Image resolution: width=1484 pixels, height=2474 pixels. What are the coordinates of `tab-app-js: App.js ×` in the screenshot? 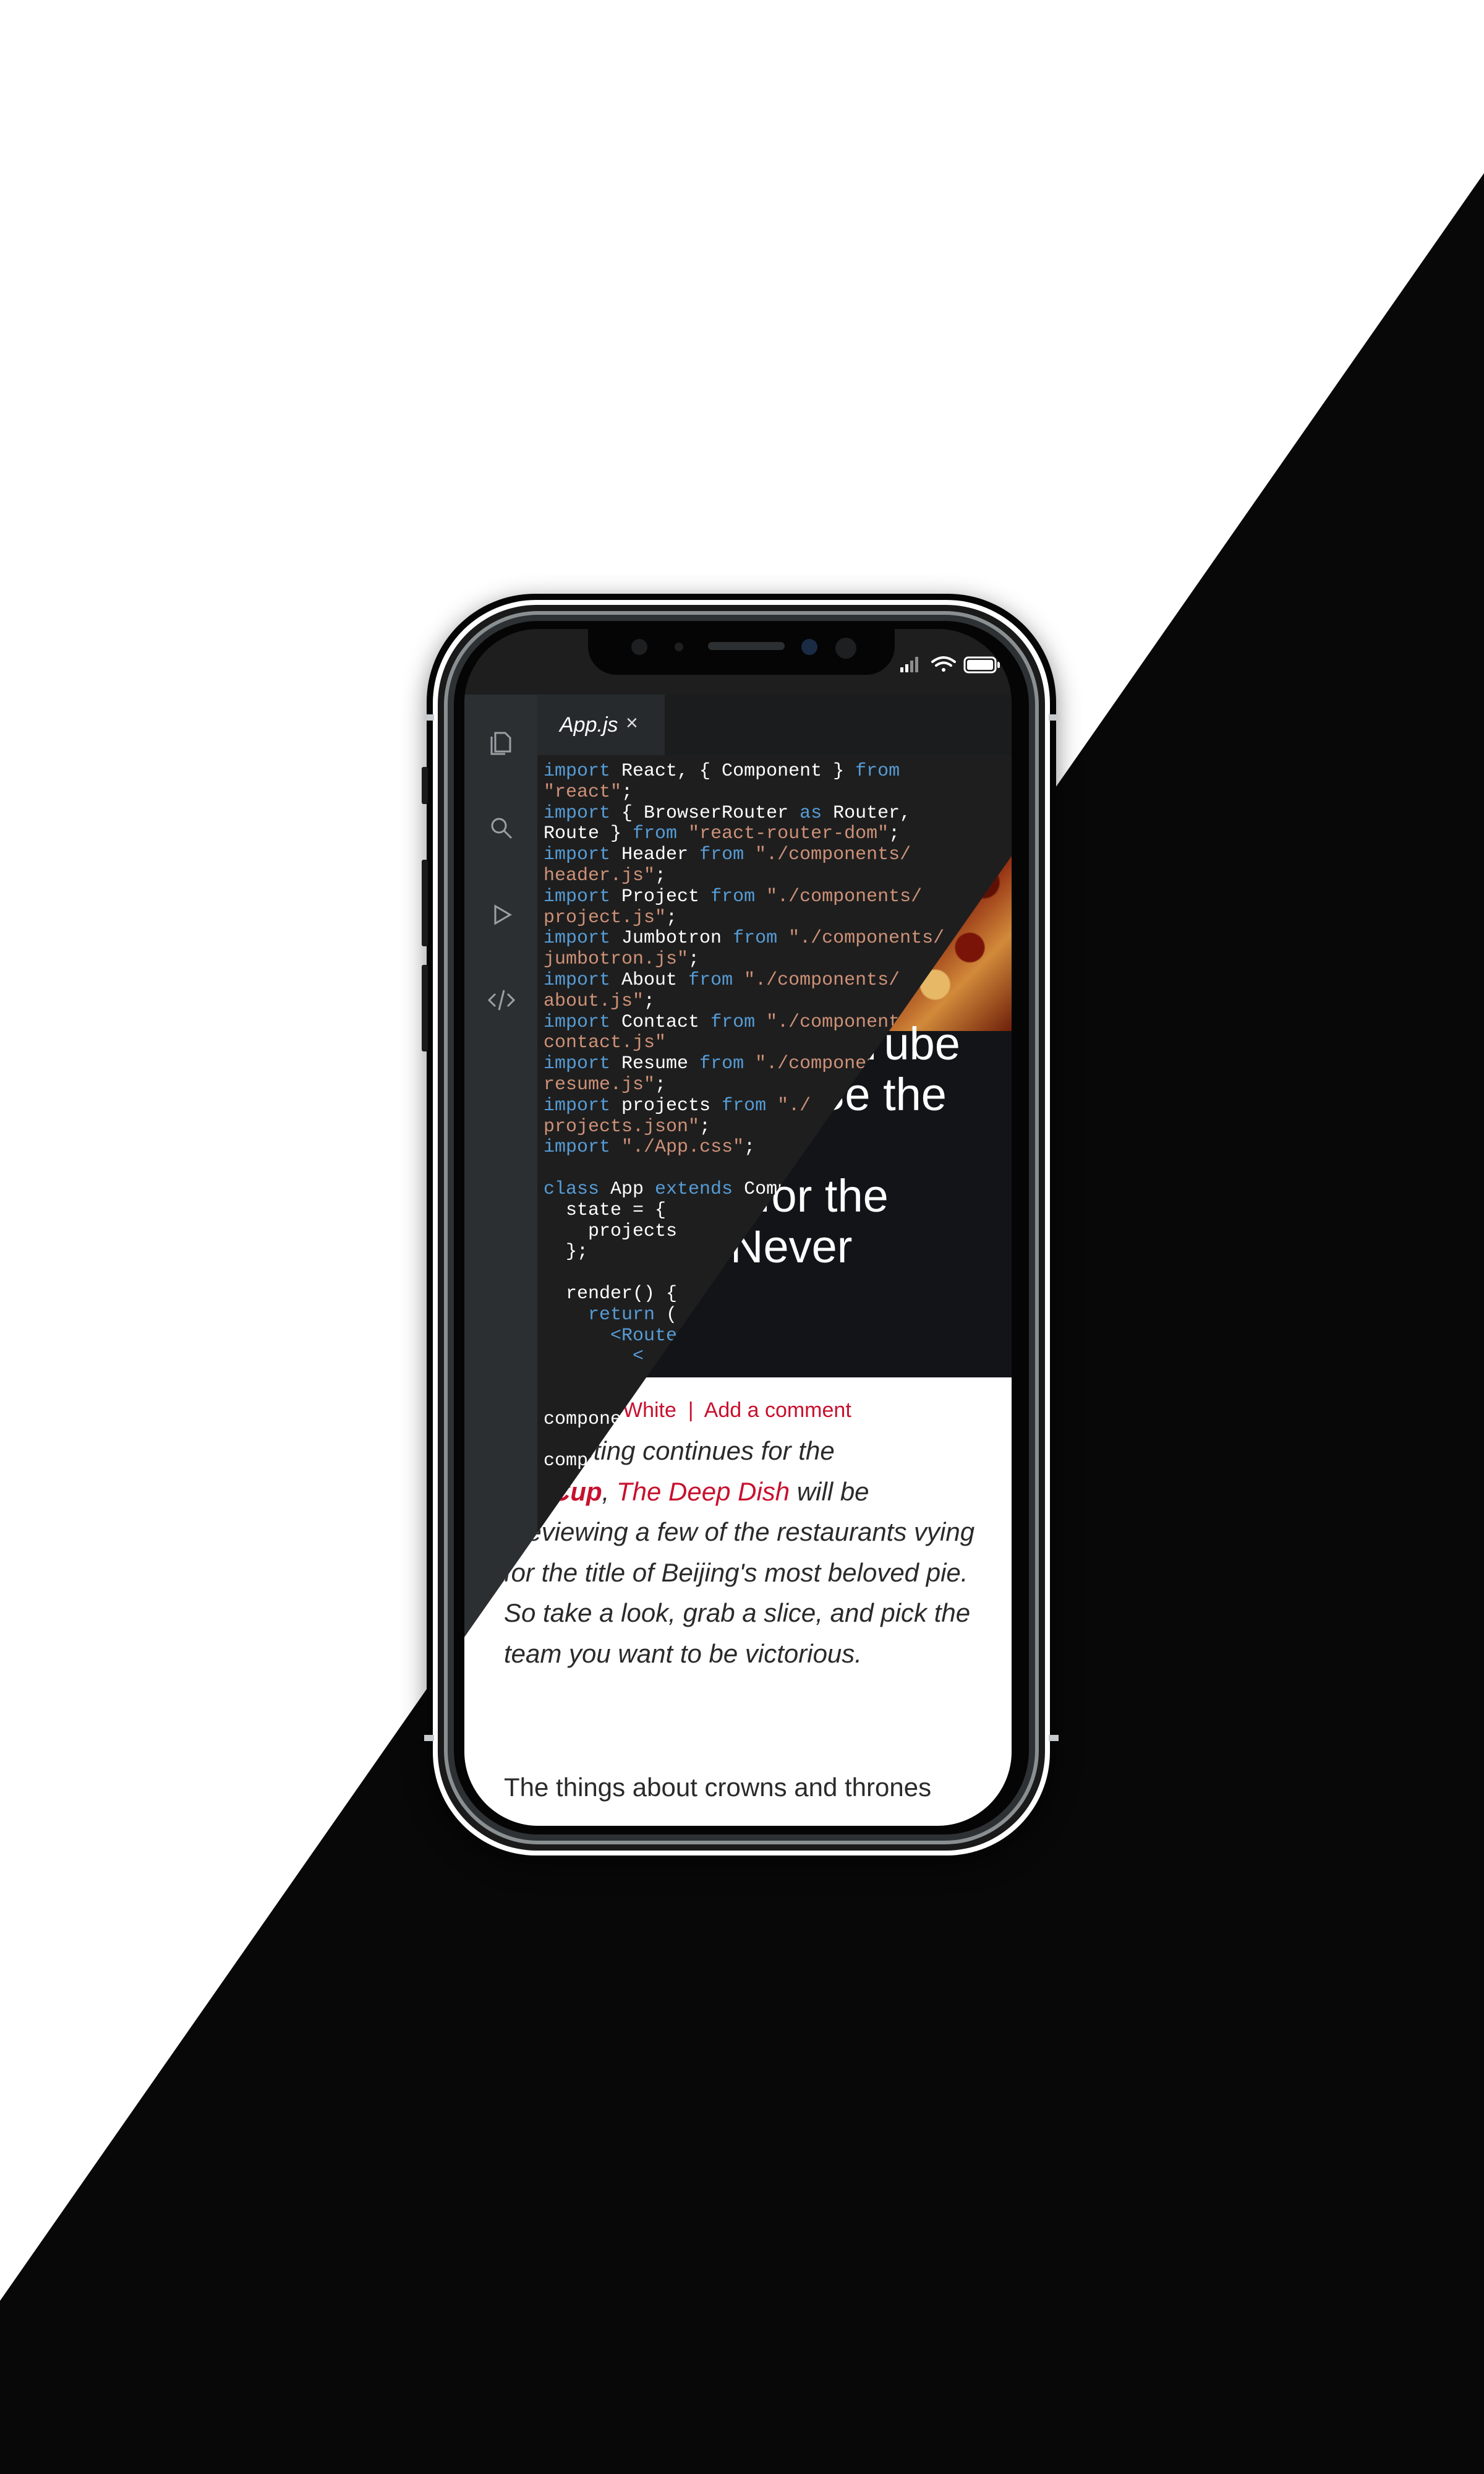 It's located at (601, 725).